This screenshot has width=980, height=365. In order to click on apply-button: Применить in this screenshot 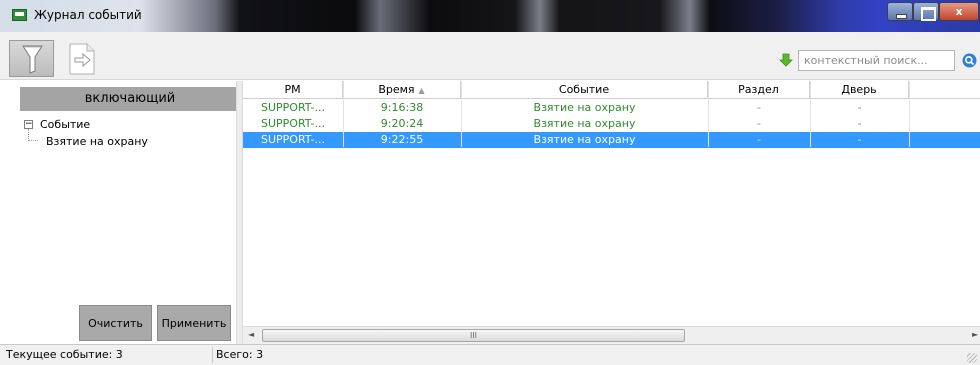, I will do `click(194, 323)`.